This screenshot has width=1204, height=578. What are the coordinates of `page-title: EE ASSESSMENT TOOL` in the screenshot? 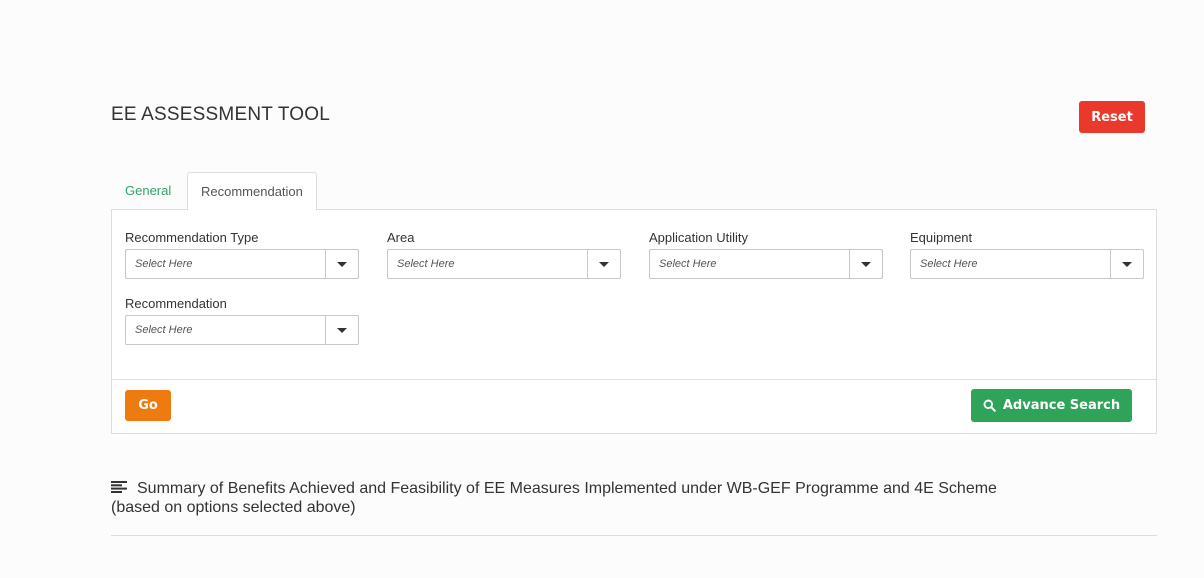 It's located at (221, 114).